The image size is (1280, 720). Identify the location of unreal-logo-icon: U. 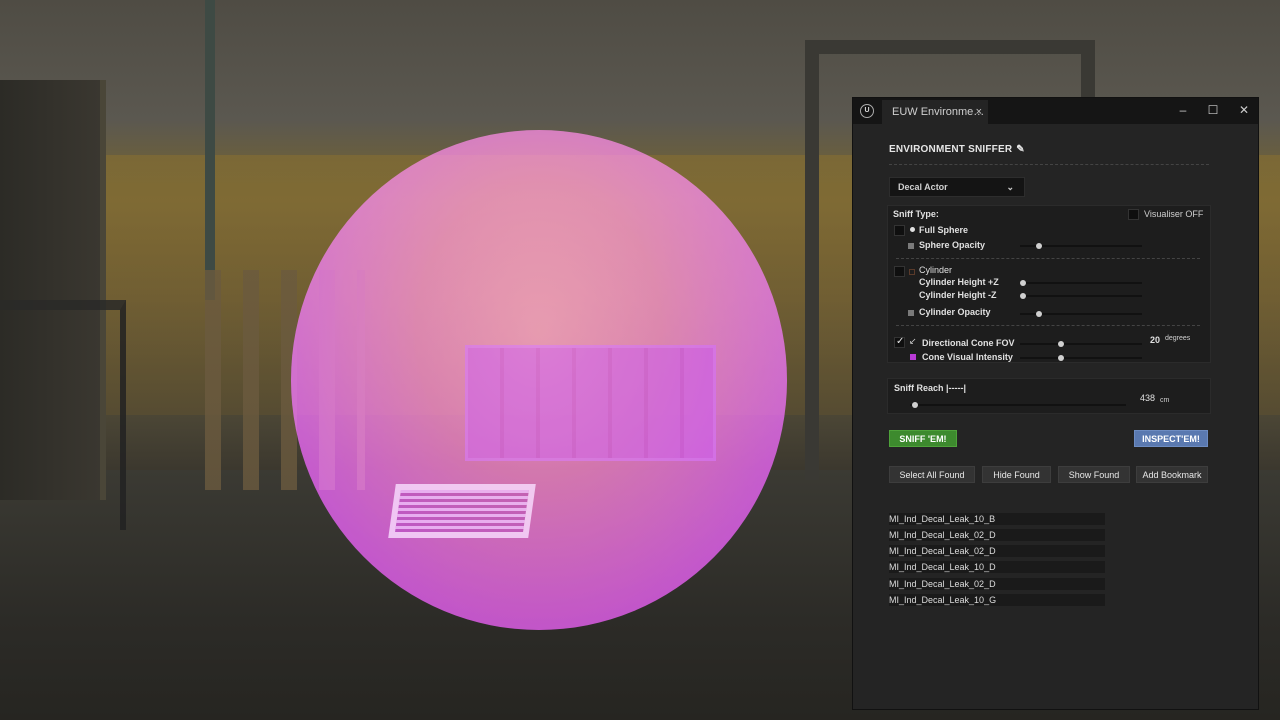
(867, 111).